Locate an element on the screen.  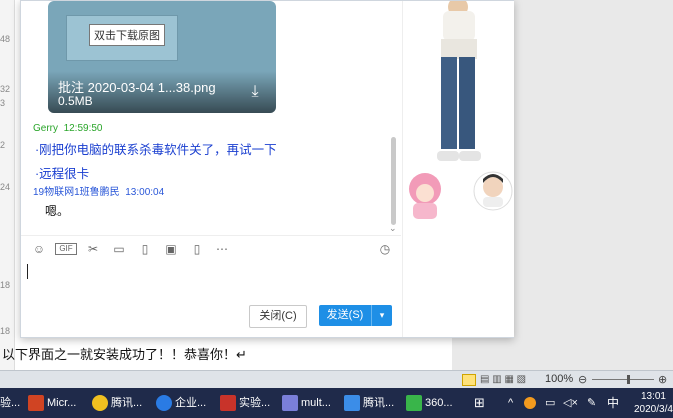
message-text: 远程很卡 is located at coordinates (64, 174).